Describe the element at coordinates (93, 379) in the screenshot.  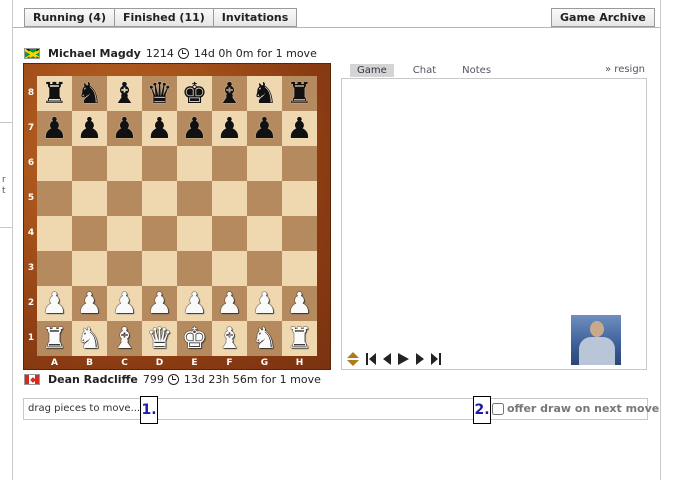
I see `bottom-player-name: Dean Radcliffe` at that location.